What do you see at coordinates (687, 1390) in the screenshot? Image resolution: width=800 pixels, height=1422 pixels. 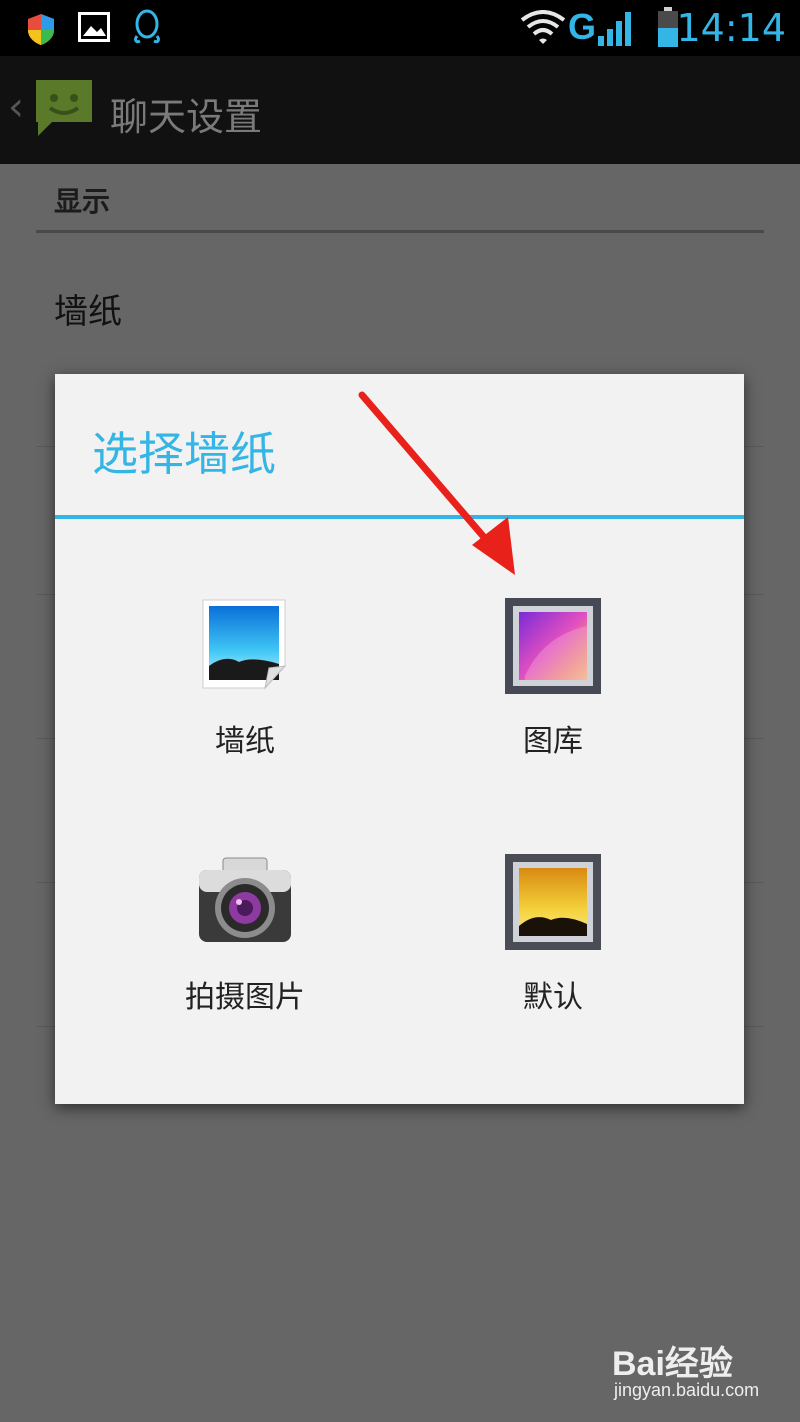 I see `watermark-url: jingyan.baidu.com` at bounding box center [687, 1390].